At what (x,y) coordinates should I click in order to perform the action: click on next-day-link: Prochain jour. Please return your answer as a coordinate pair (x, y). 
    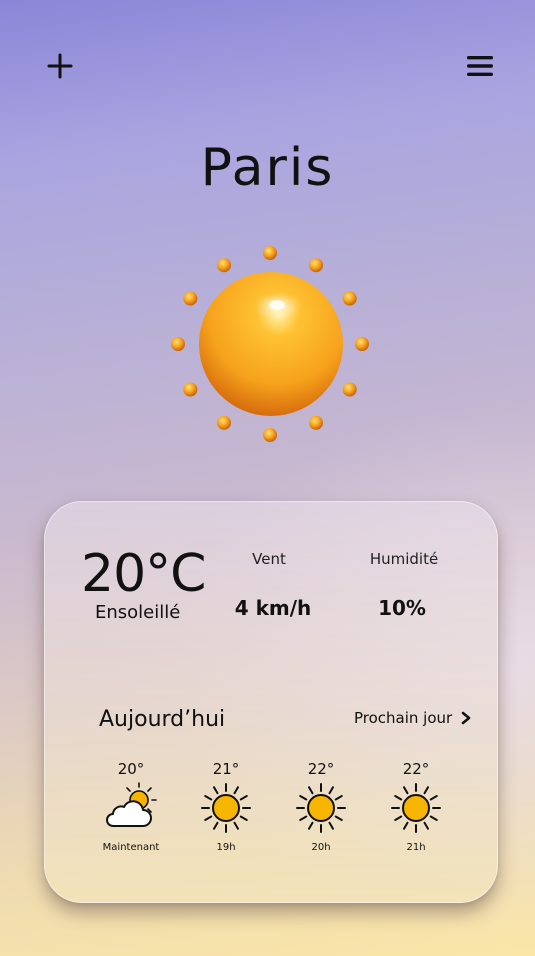
    Looking at the image, I should click on (413, 718).